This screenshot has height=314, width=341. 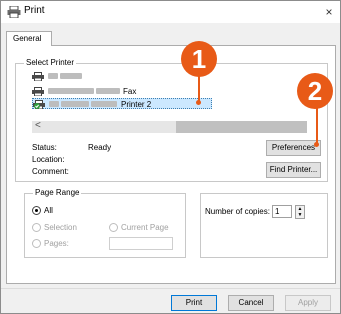 I want to click on selection-radio-label: Selection, so click(x=60, y=227).